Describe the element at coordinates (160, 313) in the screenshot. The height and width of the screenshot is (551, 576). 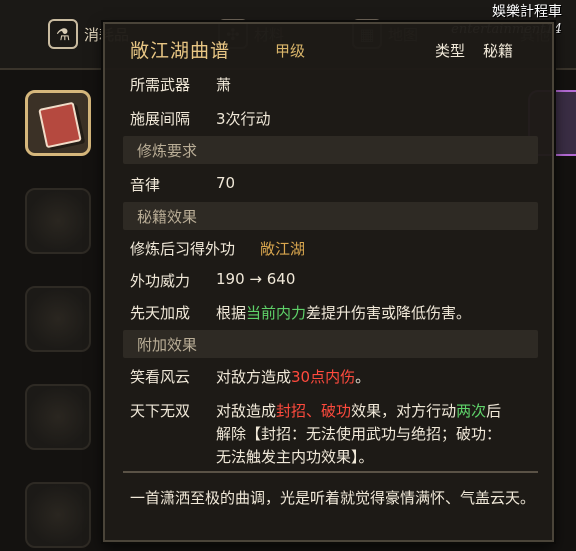
I see `innate-bonus-label: 先天加成` at that location.